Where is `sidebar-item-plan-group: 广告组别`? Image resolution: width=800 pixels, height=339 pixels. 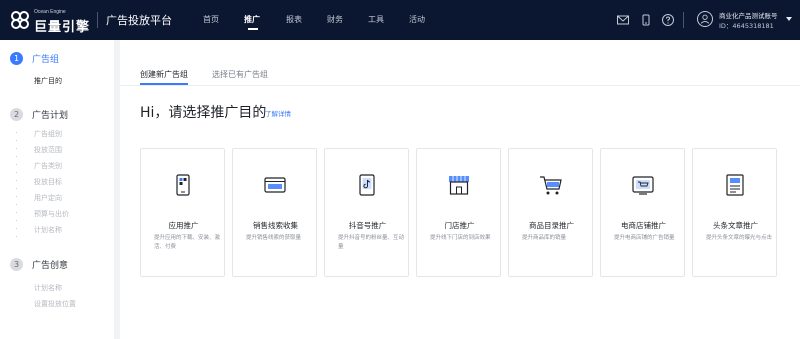
sidebar-item-plan-group: 广告组别 is located at coordinates (48, 134).